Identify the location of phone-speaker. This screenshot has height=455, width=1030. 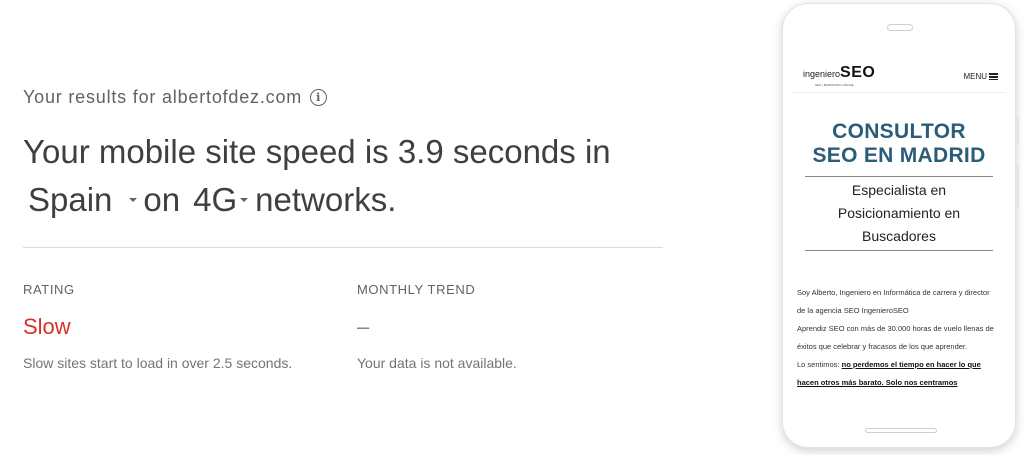
(900, 27).